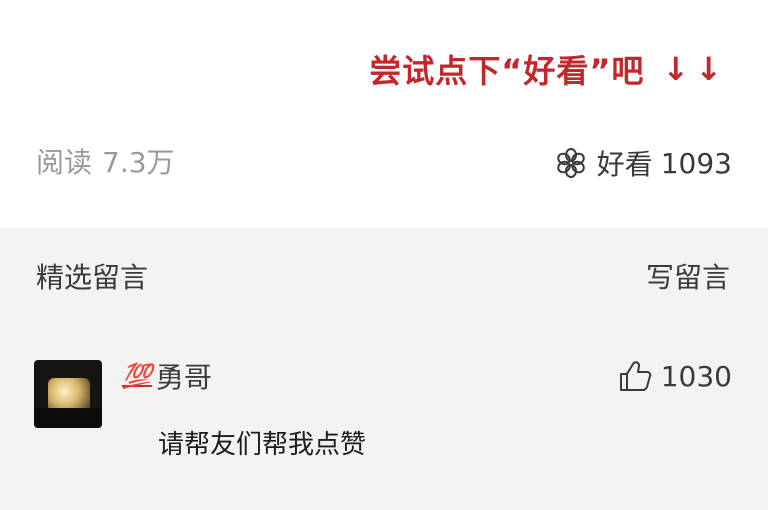 The width and height of the screenshot is (768, 510). I want to click on like-button: 1030, so click(674, 376).